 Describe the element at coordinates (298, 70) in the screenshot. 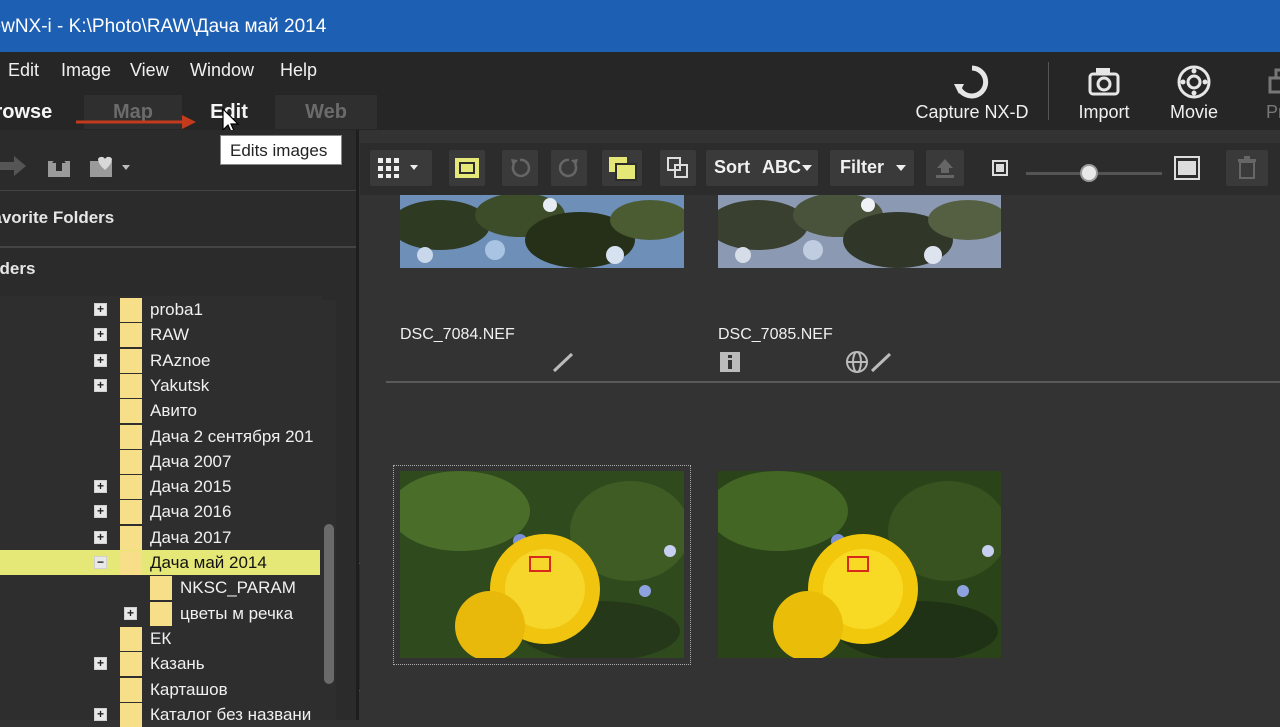

I see `menu-help: Help` at that location.